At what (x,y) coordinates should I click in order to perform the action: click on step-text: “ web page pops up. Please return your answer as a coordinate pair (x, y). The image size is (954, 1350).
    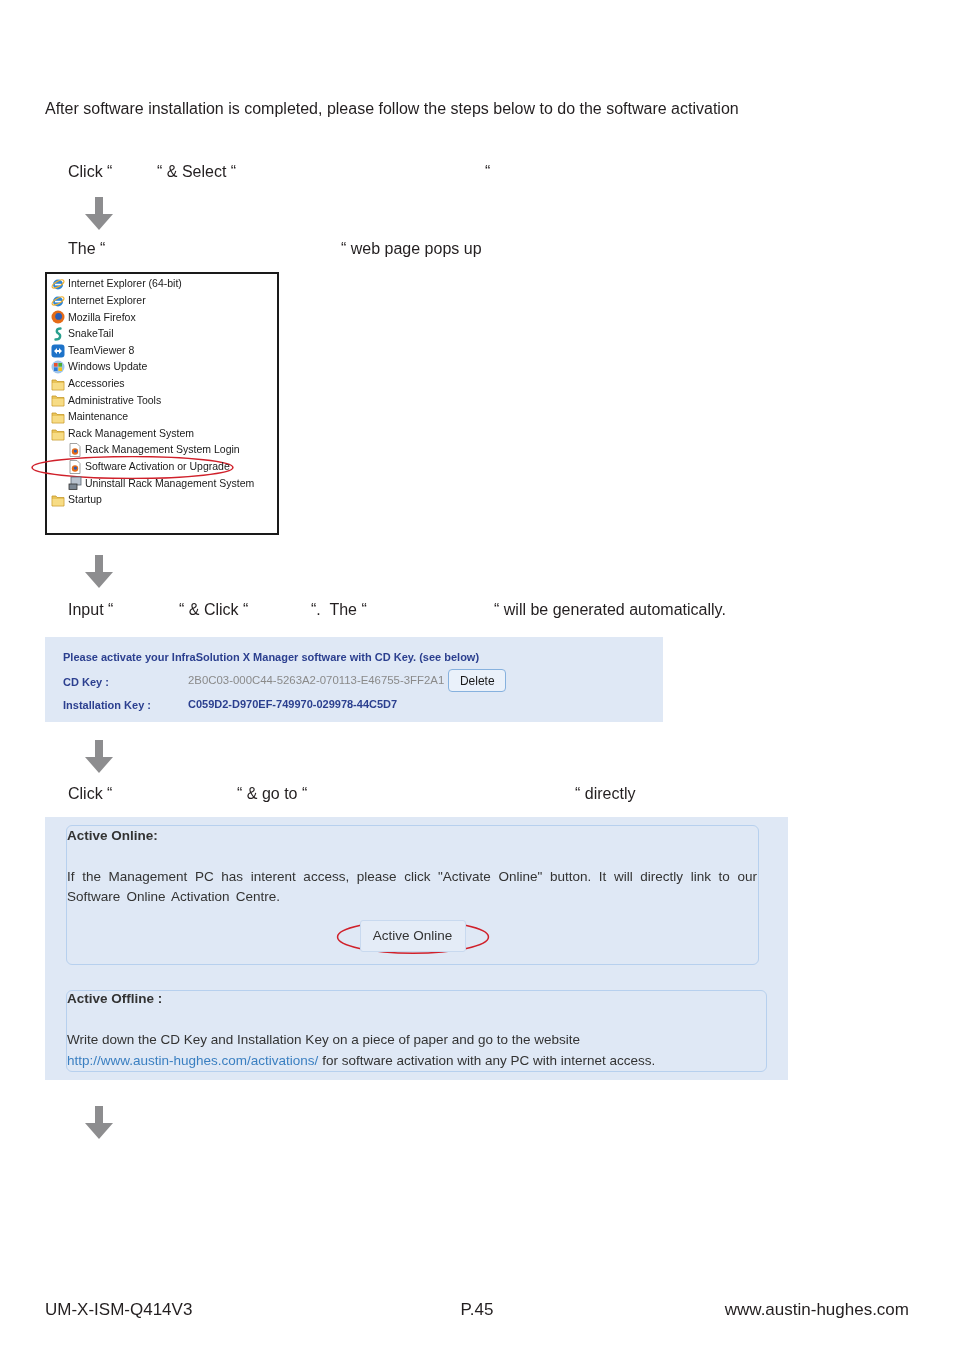
    Looking at the image, I should click on (411, 248).